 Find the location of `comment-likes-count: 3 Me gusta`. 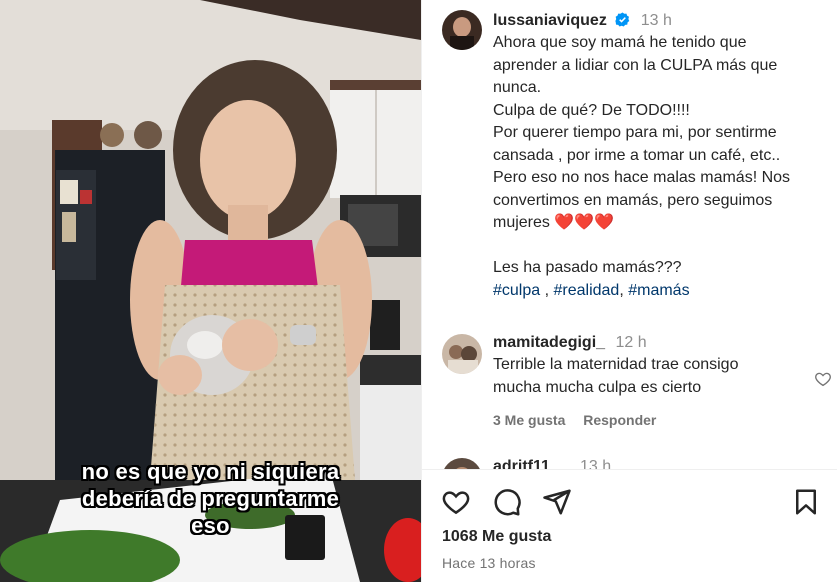

comment-likes-count: 3 Me gusta is located at coordinates (529, 420).